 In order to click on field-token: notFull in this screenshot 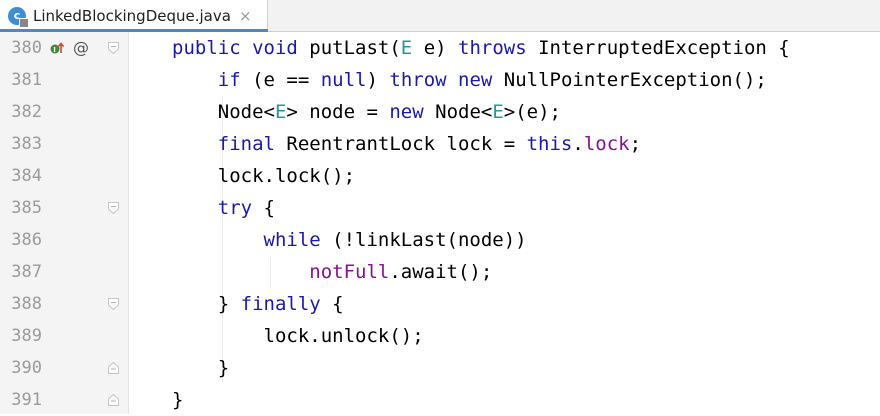, I will do `click(349, 272)`.